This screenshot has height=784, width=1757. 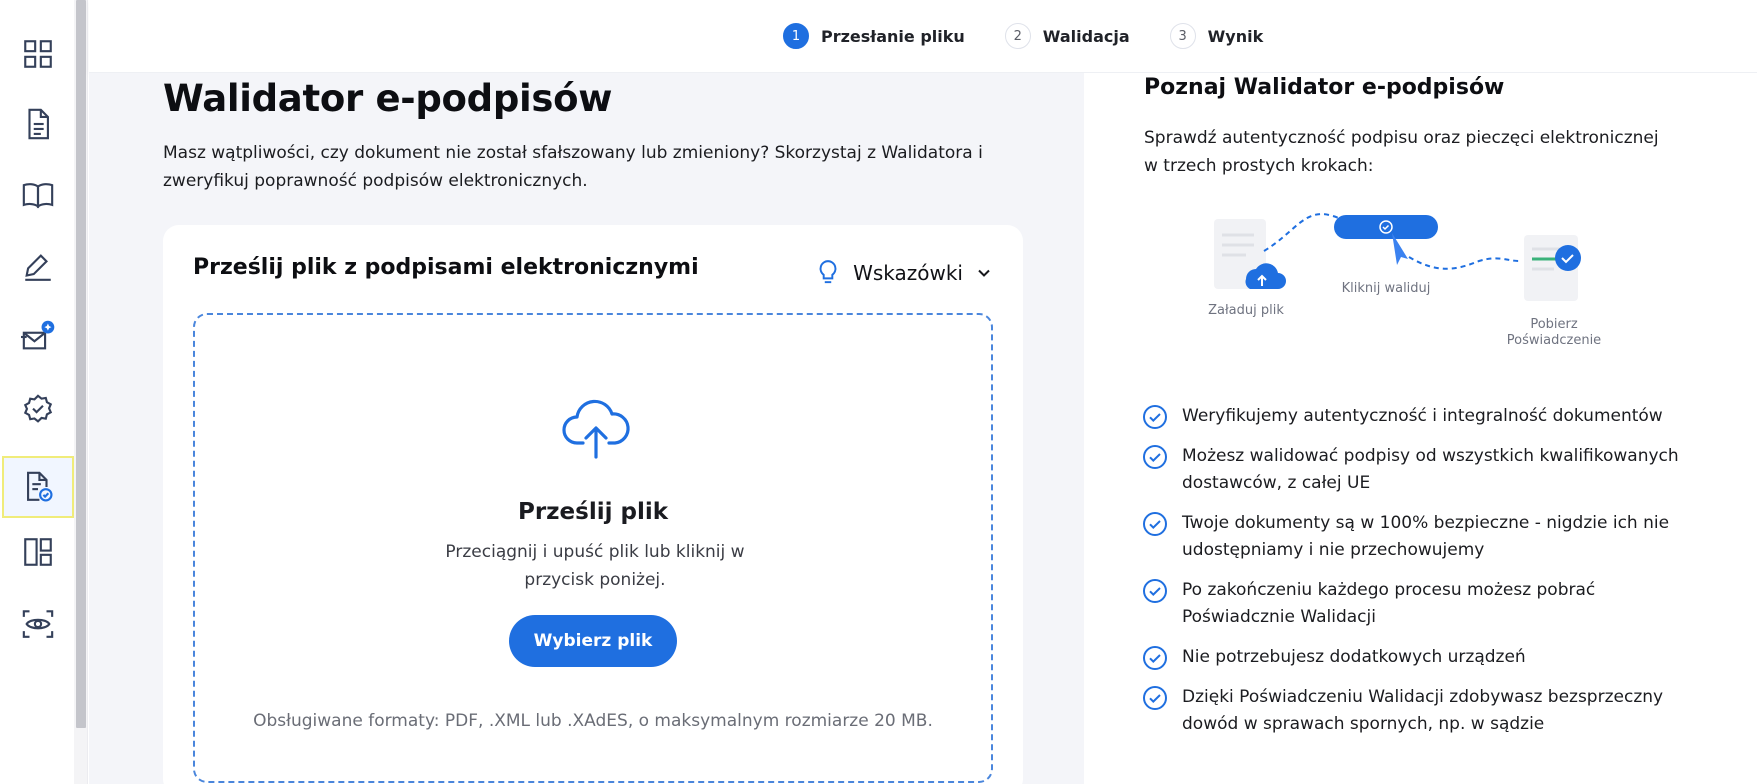 I want to click on page-title: Walidator e-podpisów, so click(x=388, y=98).